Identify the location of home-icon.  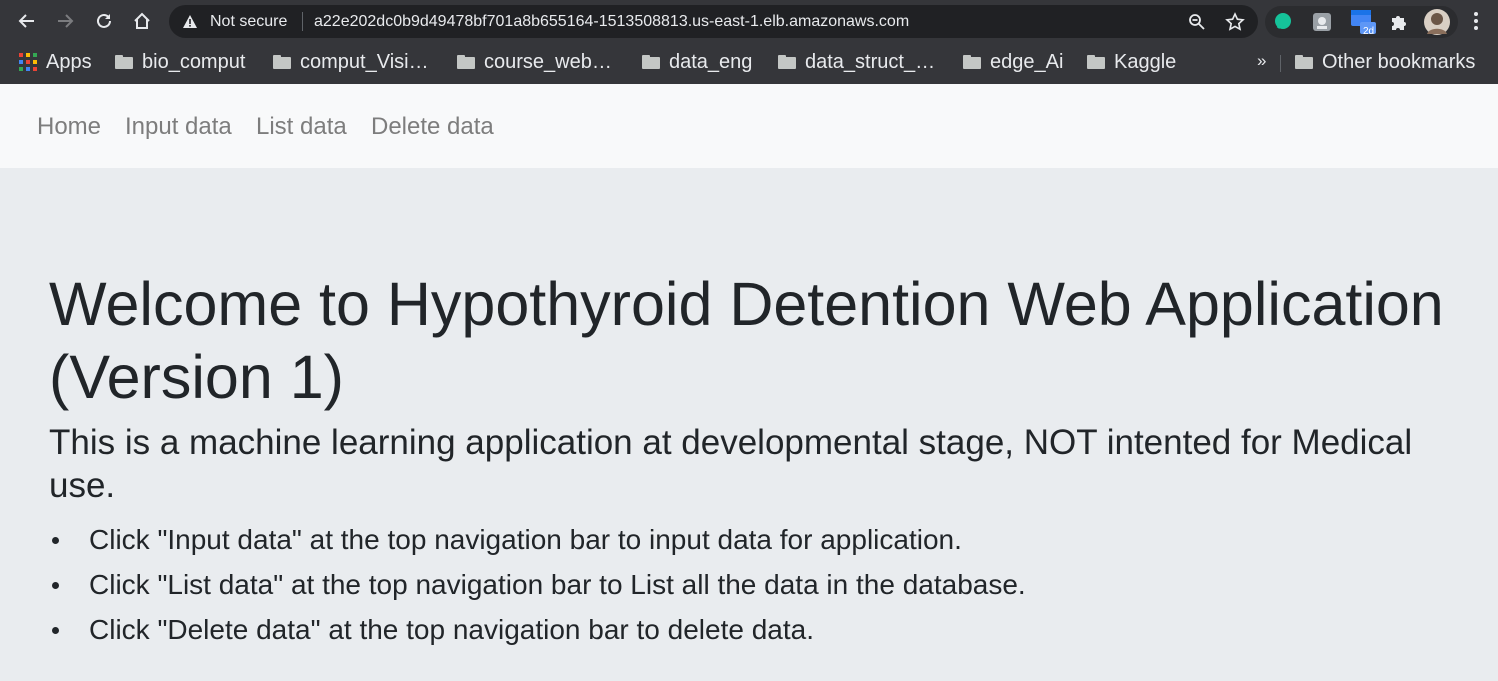
(142, 20).